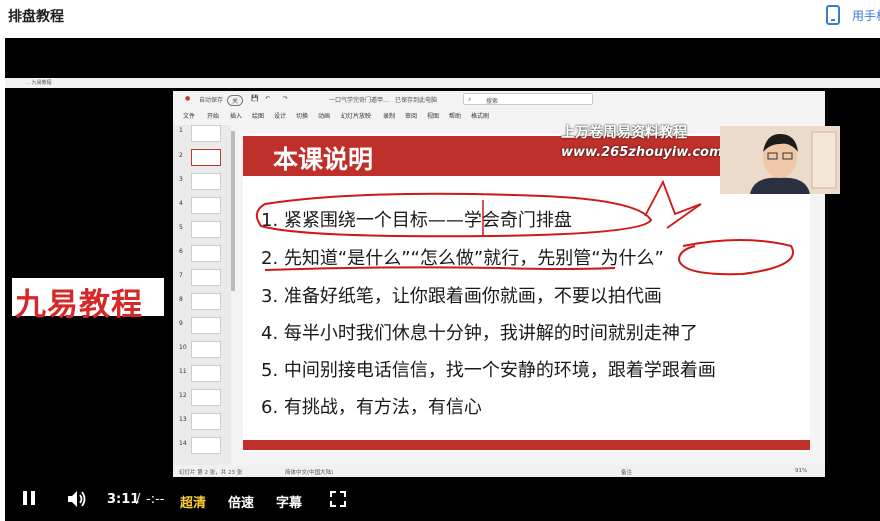 This screenshot has width=880, height=521. What do you see at coordinates (183, 419) in the screenshot?
I see `thumb-number: 13` at bounding box center [183, 419].